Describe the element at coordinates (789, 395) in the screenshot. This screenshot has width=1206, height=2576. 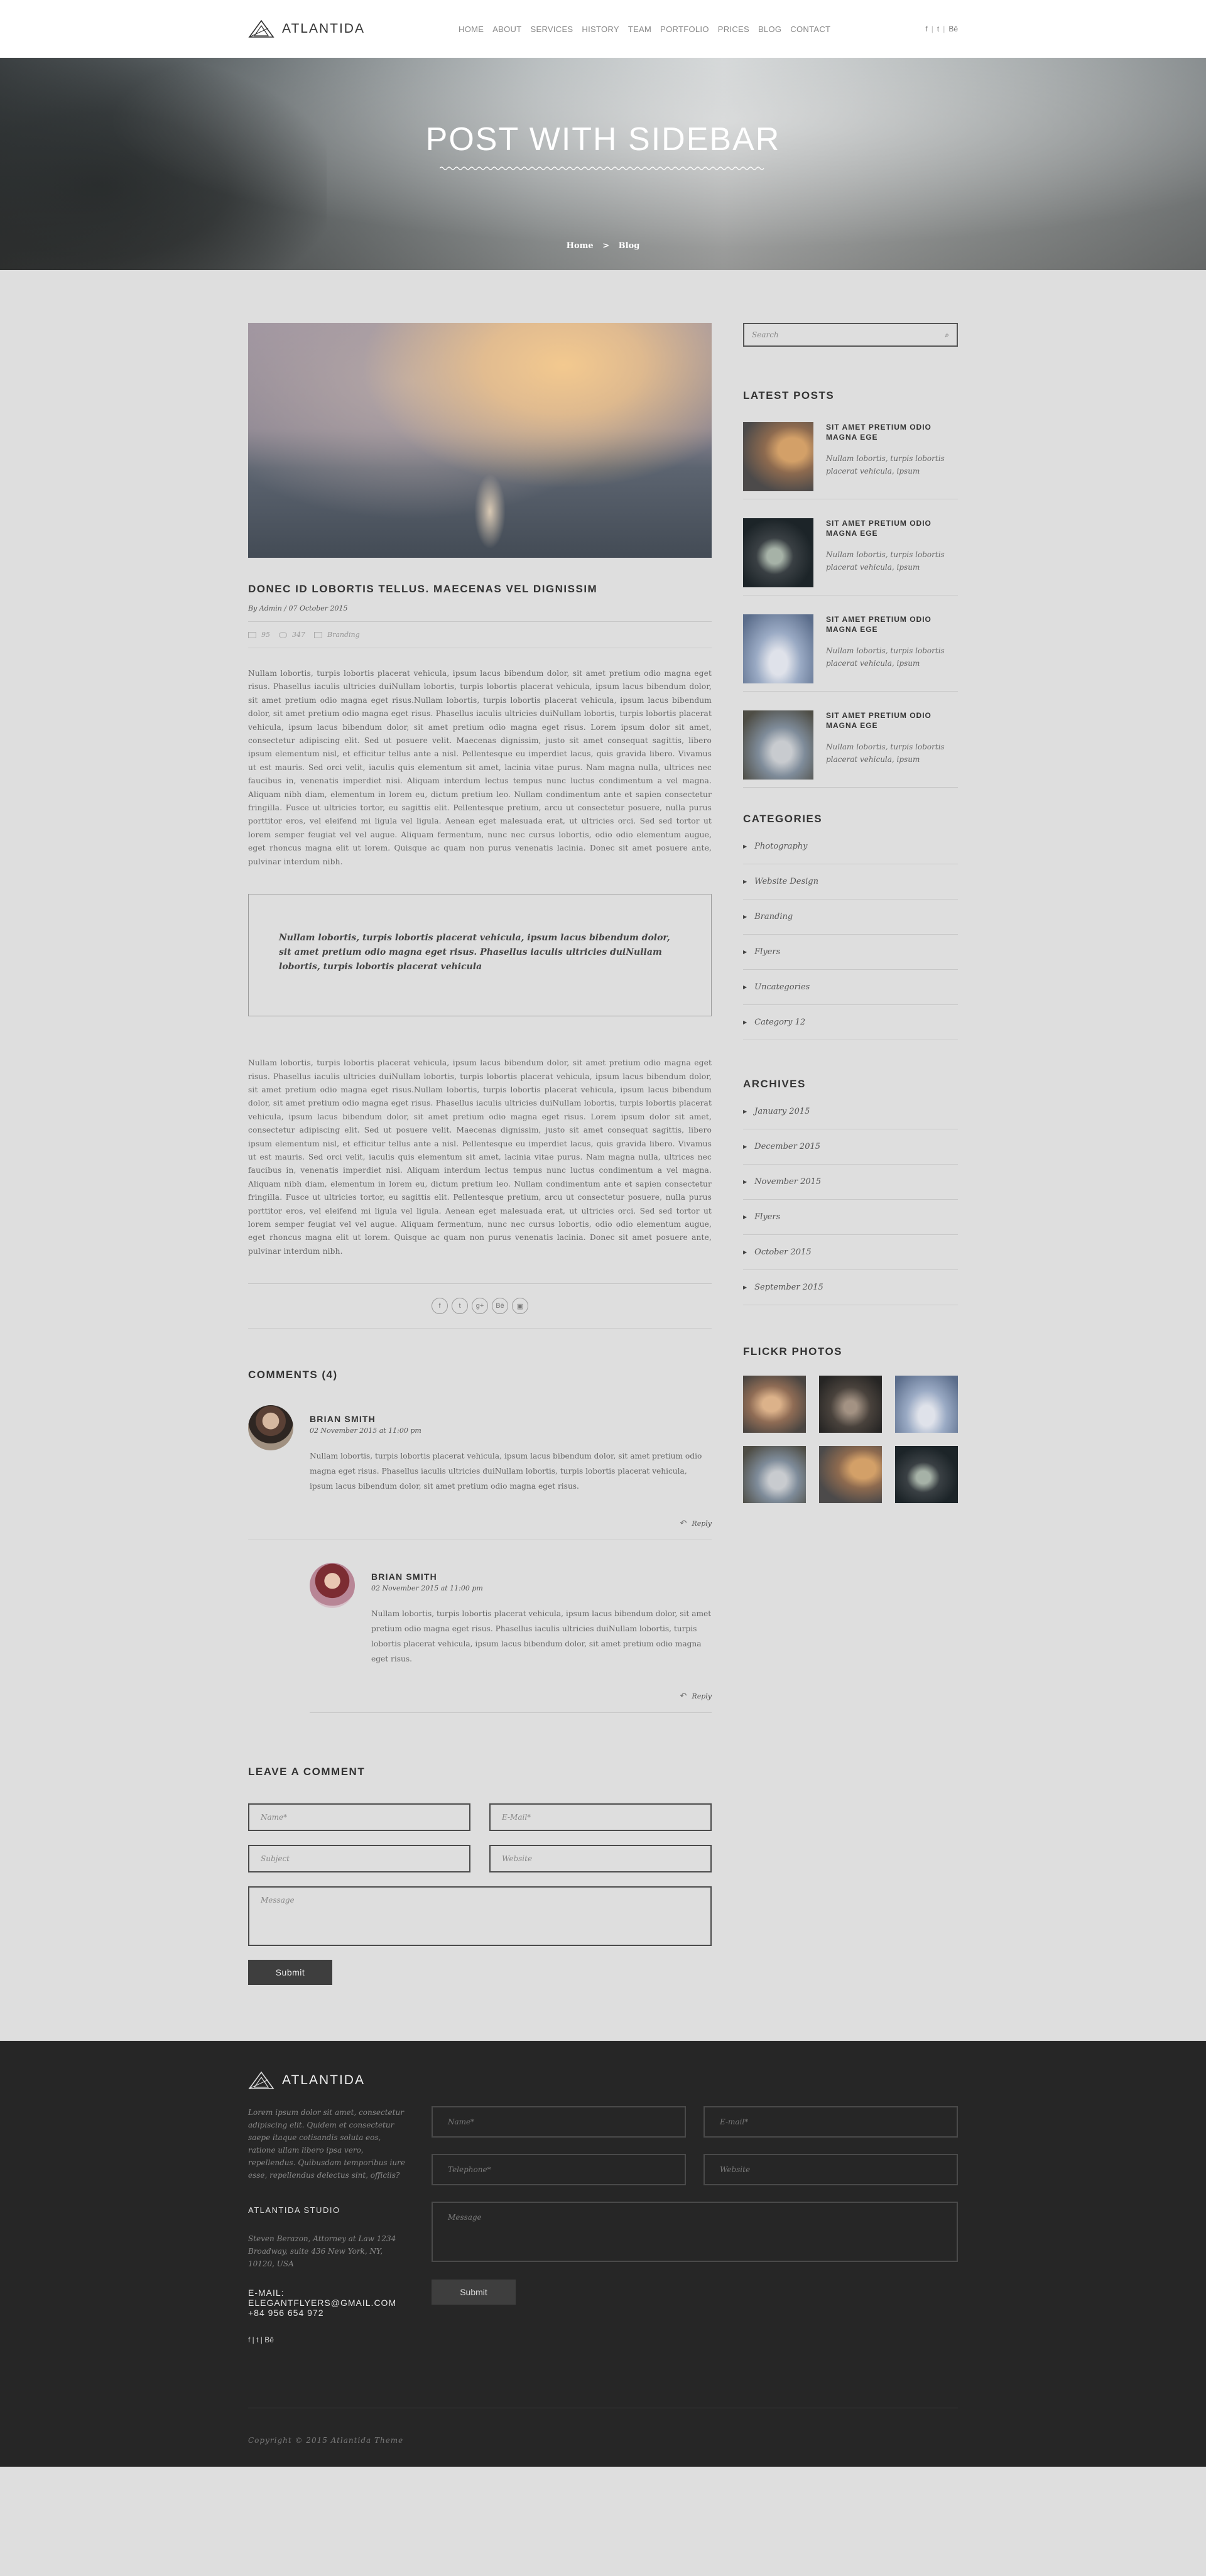
I see `latest-posts-title: LATEST POSTS` at that location.